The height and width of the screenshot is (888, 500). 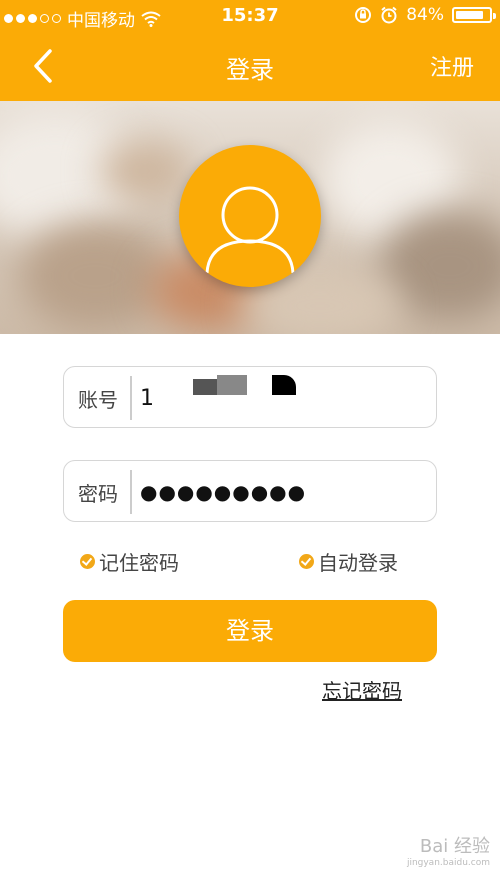 I want to click on auto-login-option: 自动登录, so click(x=348, y=561).